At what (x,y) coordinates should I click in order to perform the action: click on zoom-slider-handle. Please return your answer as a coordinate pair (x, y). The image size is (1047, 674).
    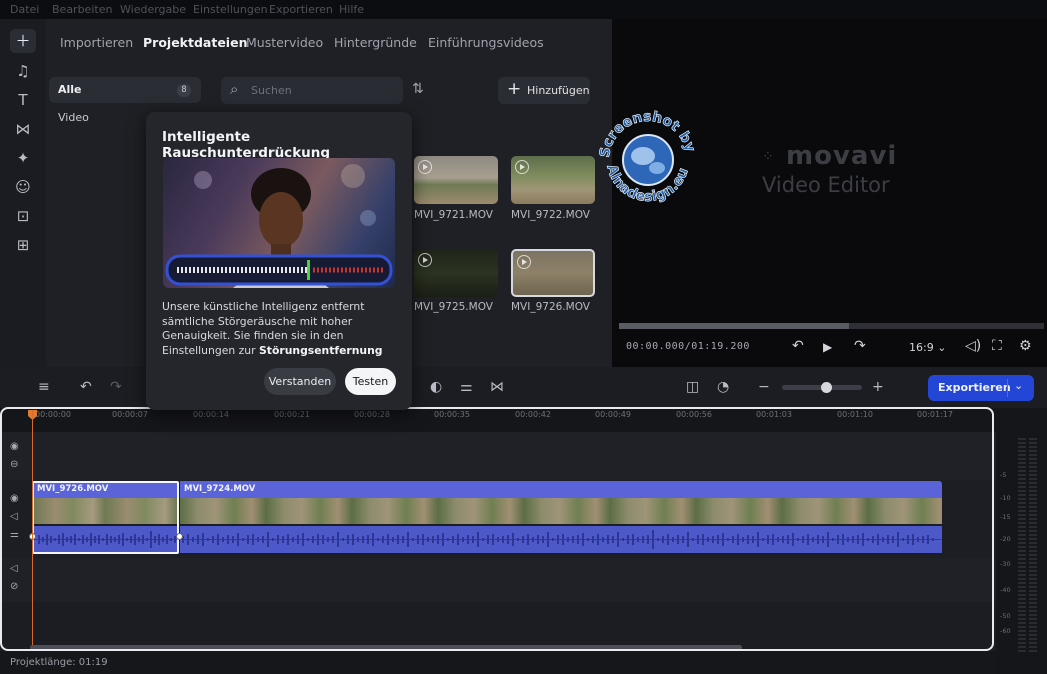
    Looking at the image, I should click on (826, 387).